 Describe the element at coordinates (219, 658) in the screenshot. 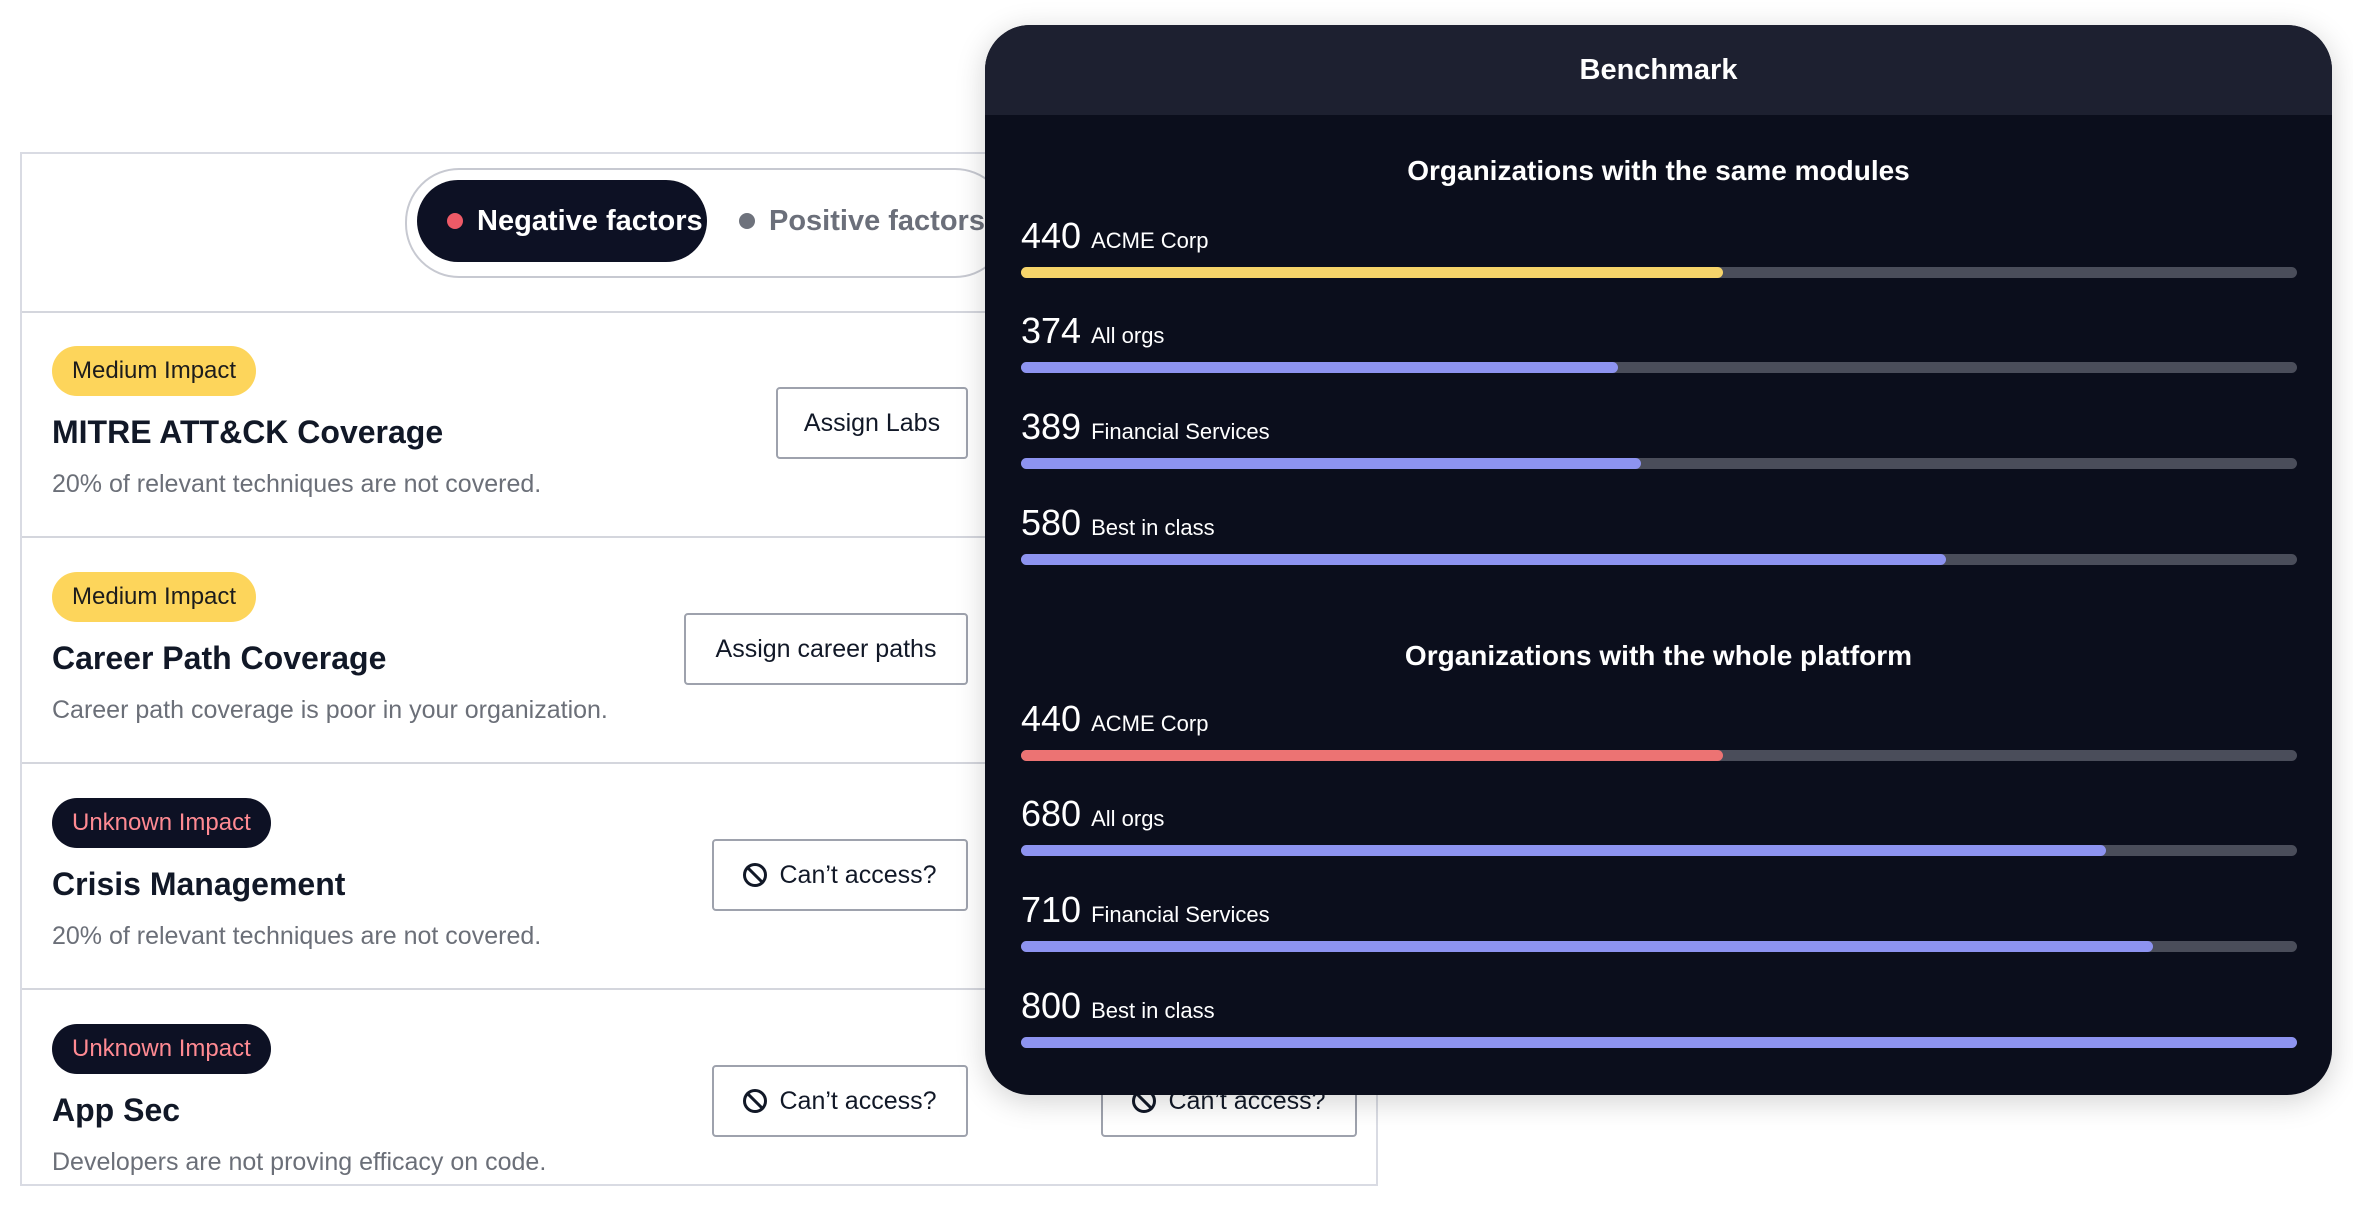

I see `factor-title: Career Path Coverage` at that location.